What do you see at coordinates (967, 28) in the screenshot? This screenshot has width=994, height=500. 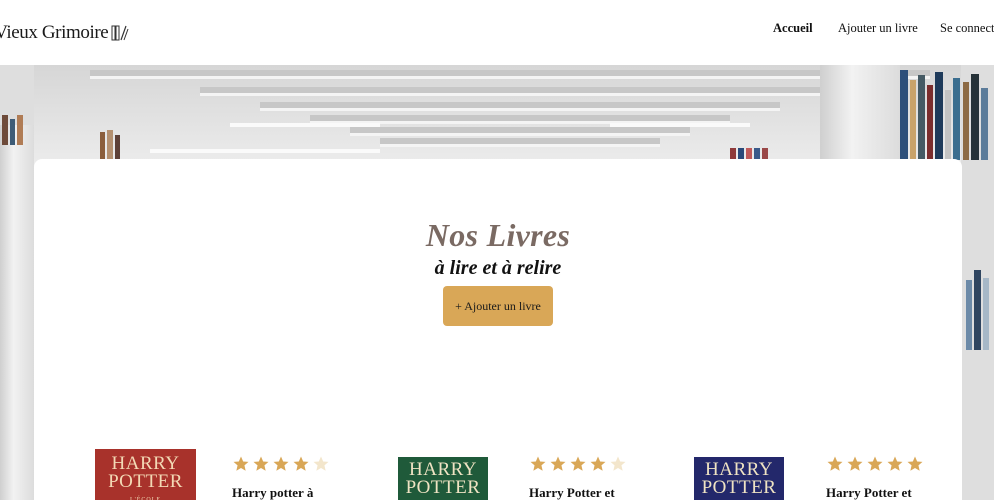 I see `nav-link-se-connecter: Se connecte` at bounding box center [967, 28].